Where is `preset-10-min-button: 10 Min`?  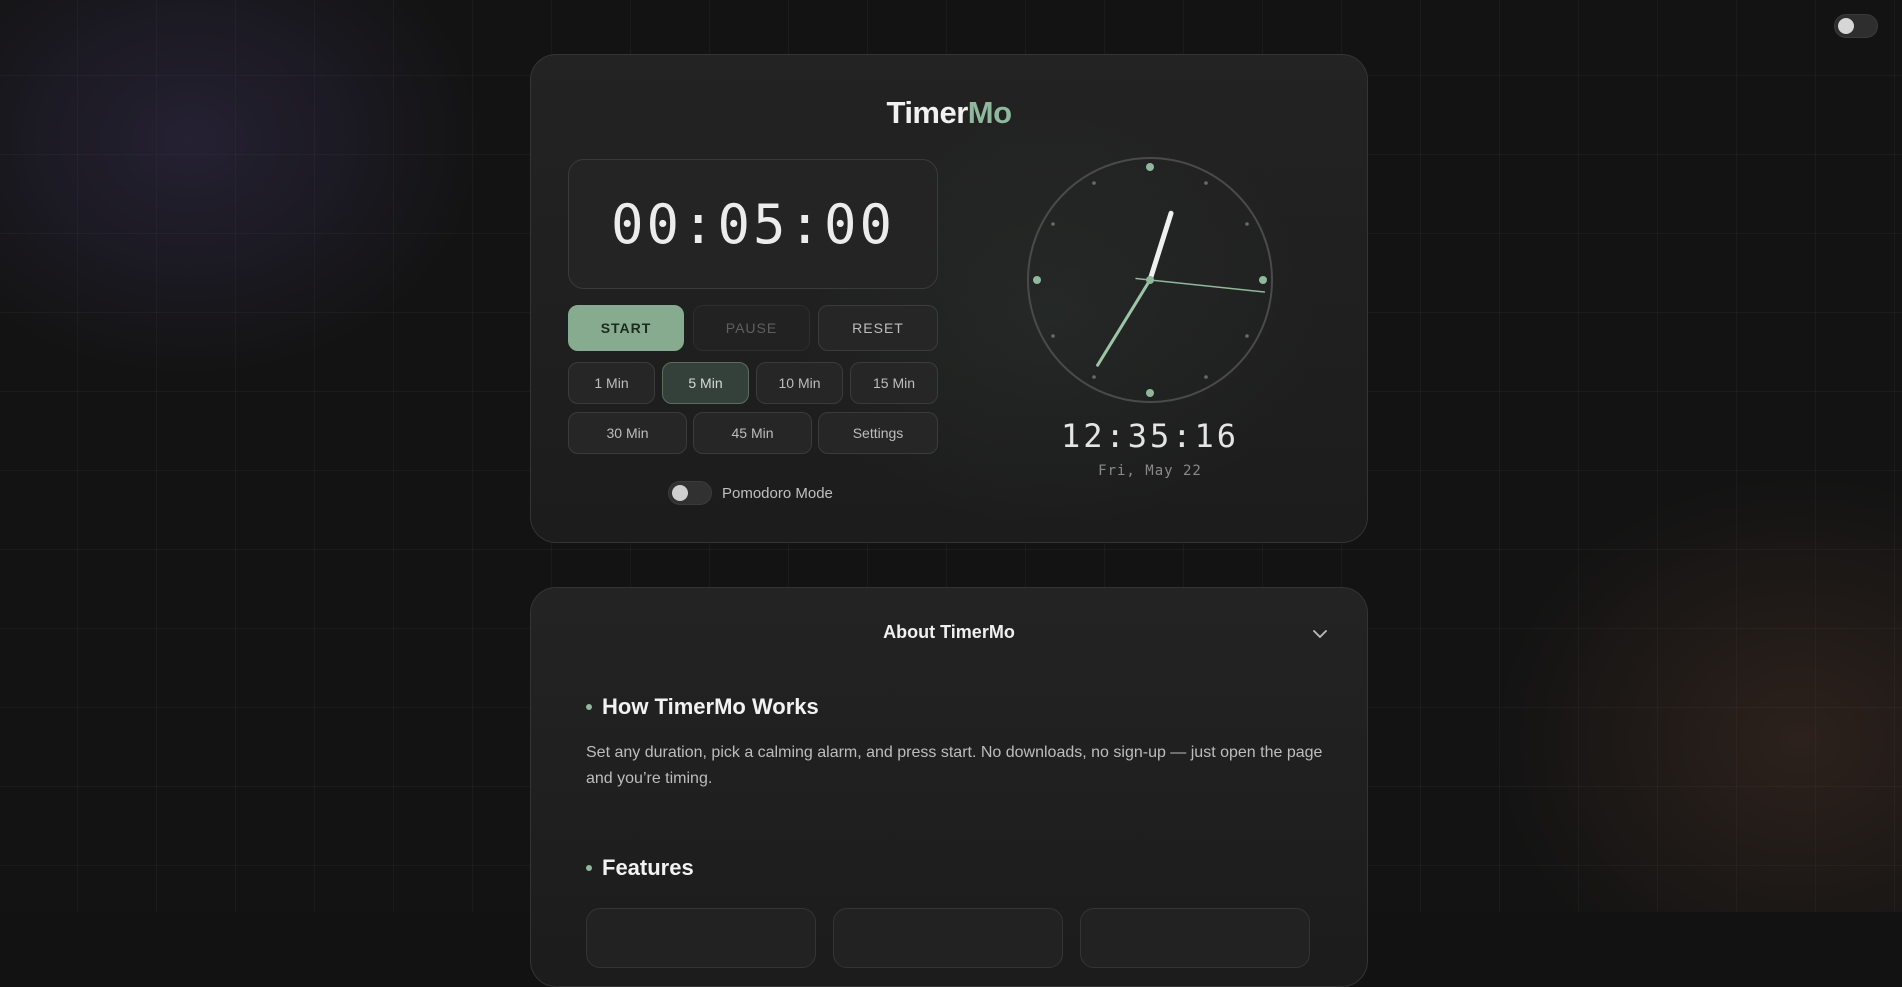 preset-10-min-button: 10 Min is located at coordinates (799, 383).